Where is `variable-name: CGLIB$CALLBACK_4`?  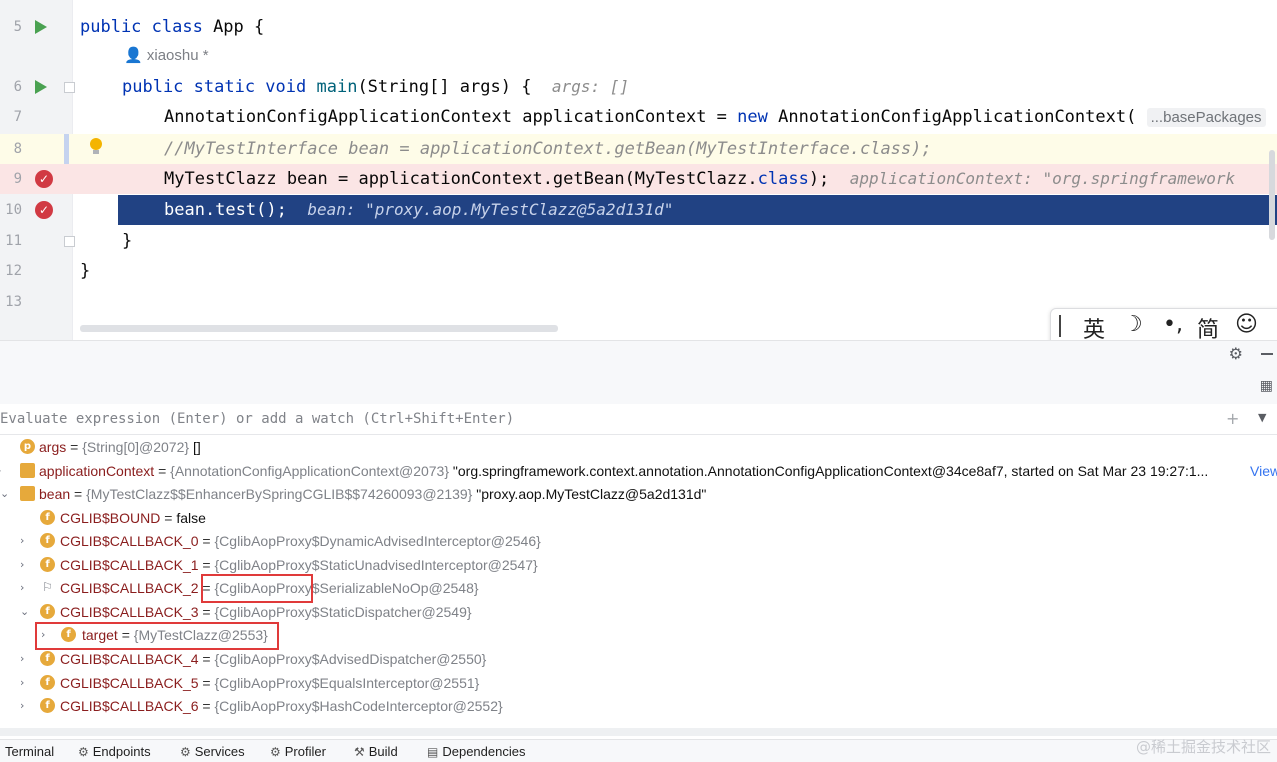 variable-name: CGLIB$CALLBACK_4 is located at coordinates (129, 659).